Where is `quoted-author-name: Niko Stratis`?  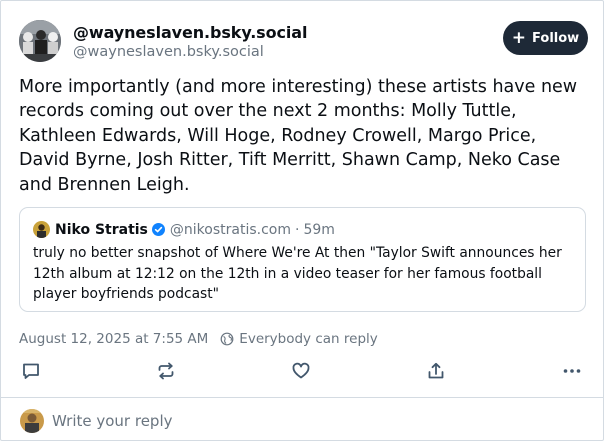
quoted-author-name: Niko Stratis is located at coordinates (101, 229).